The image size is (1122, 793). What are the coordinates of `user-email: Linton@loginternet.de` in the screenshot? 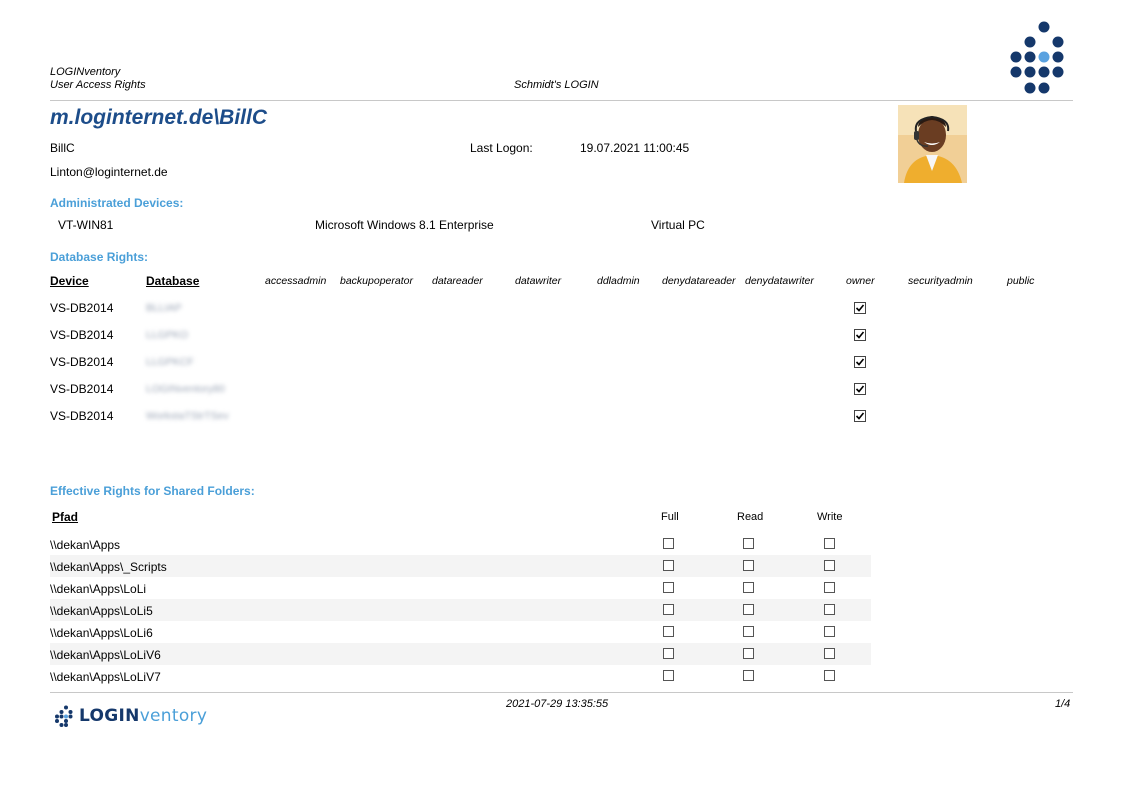 It's located at (109, 172).